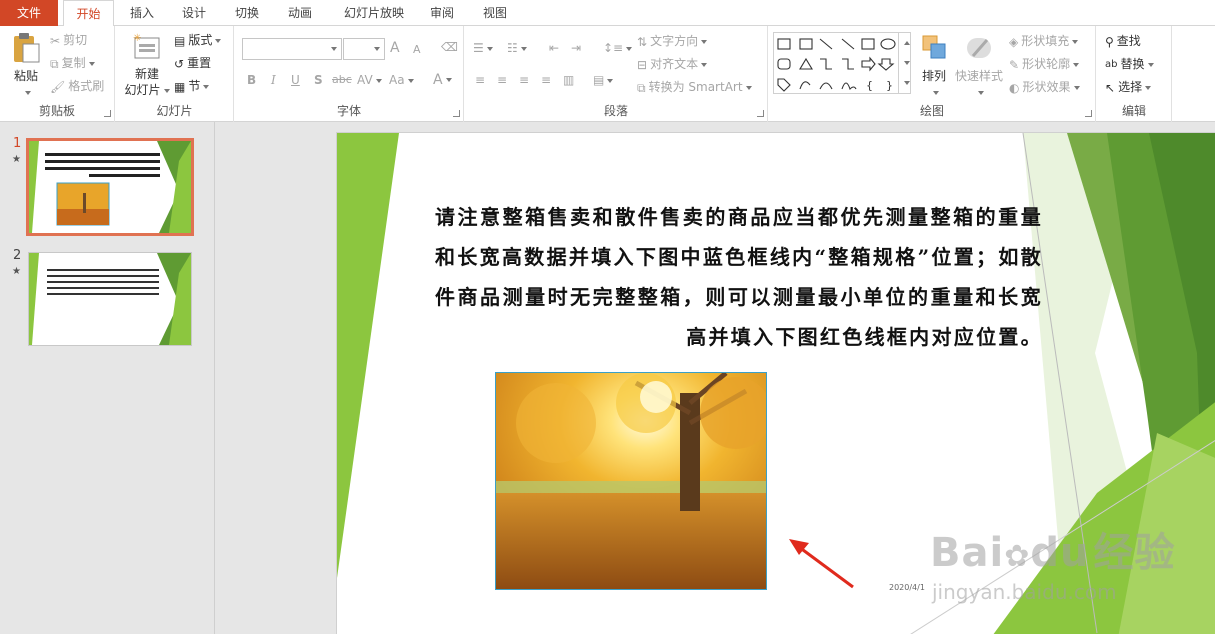 The width and height of the screenshot is (1215, 634). I want to click on increase-indent-icon: ⇥, so click(576, 48).